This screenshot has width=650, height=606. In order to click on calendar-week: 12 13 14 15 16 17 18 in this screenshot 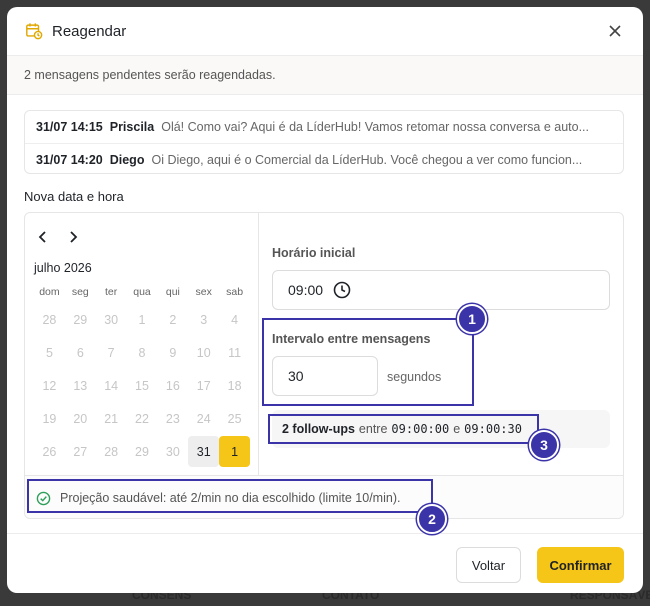, I will do `click(142, 384)`.